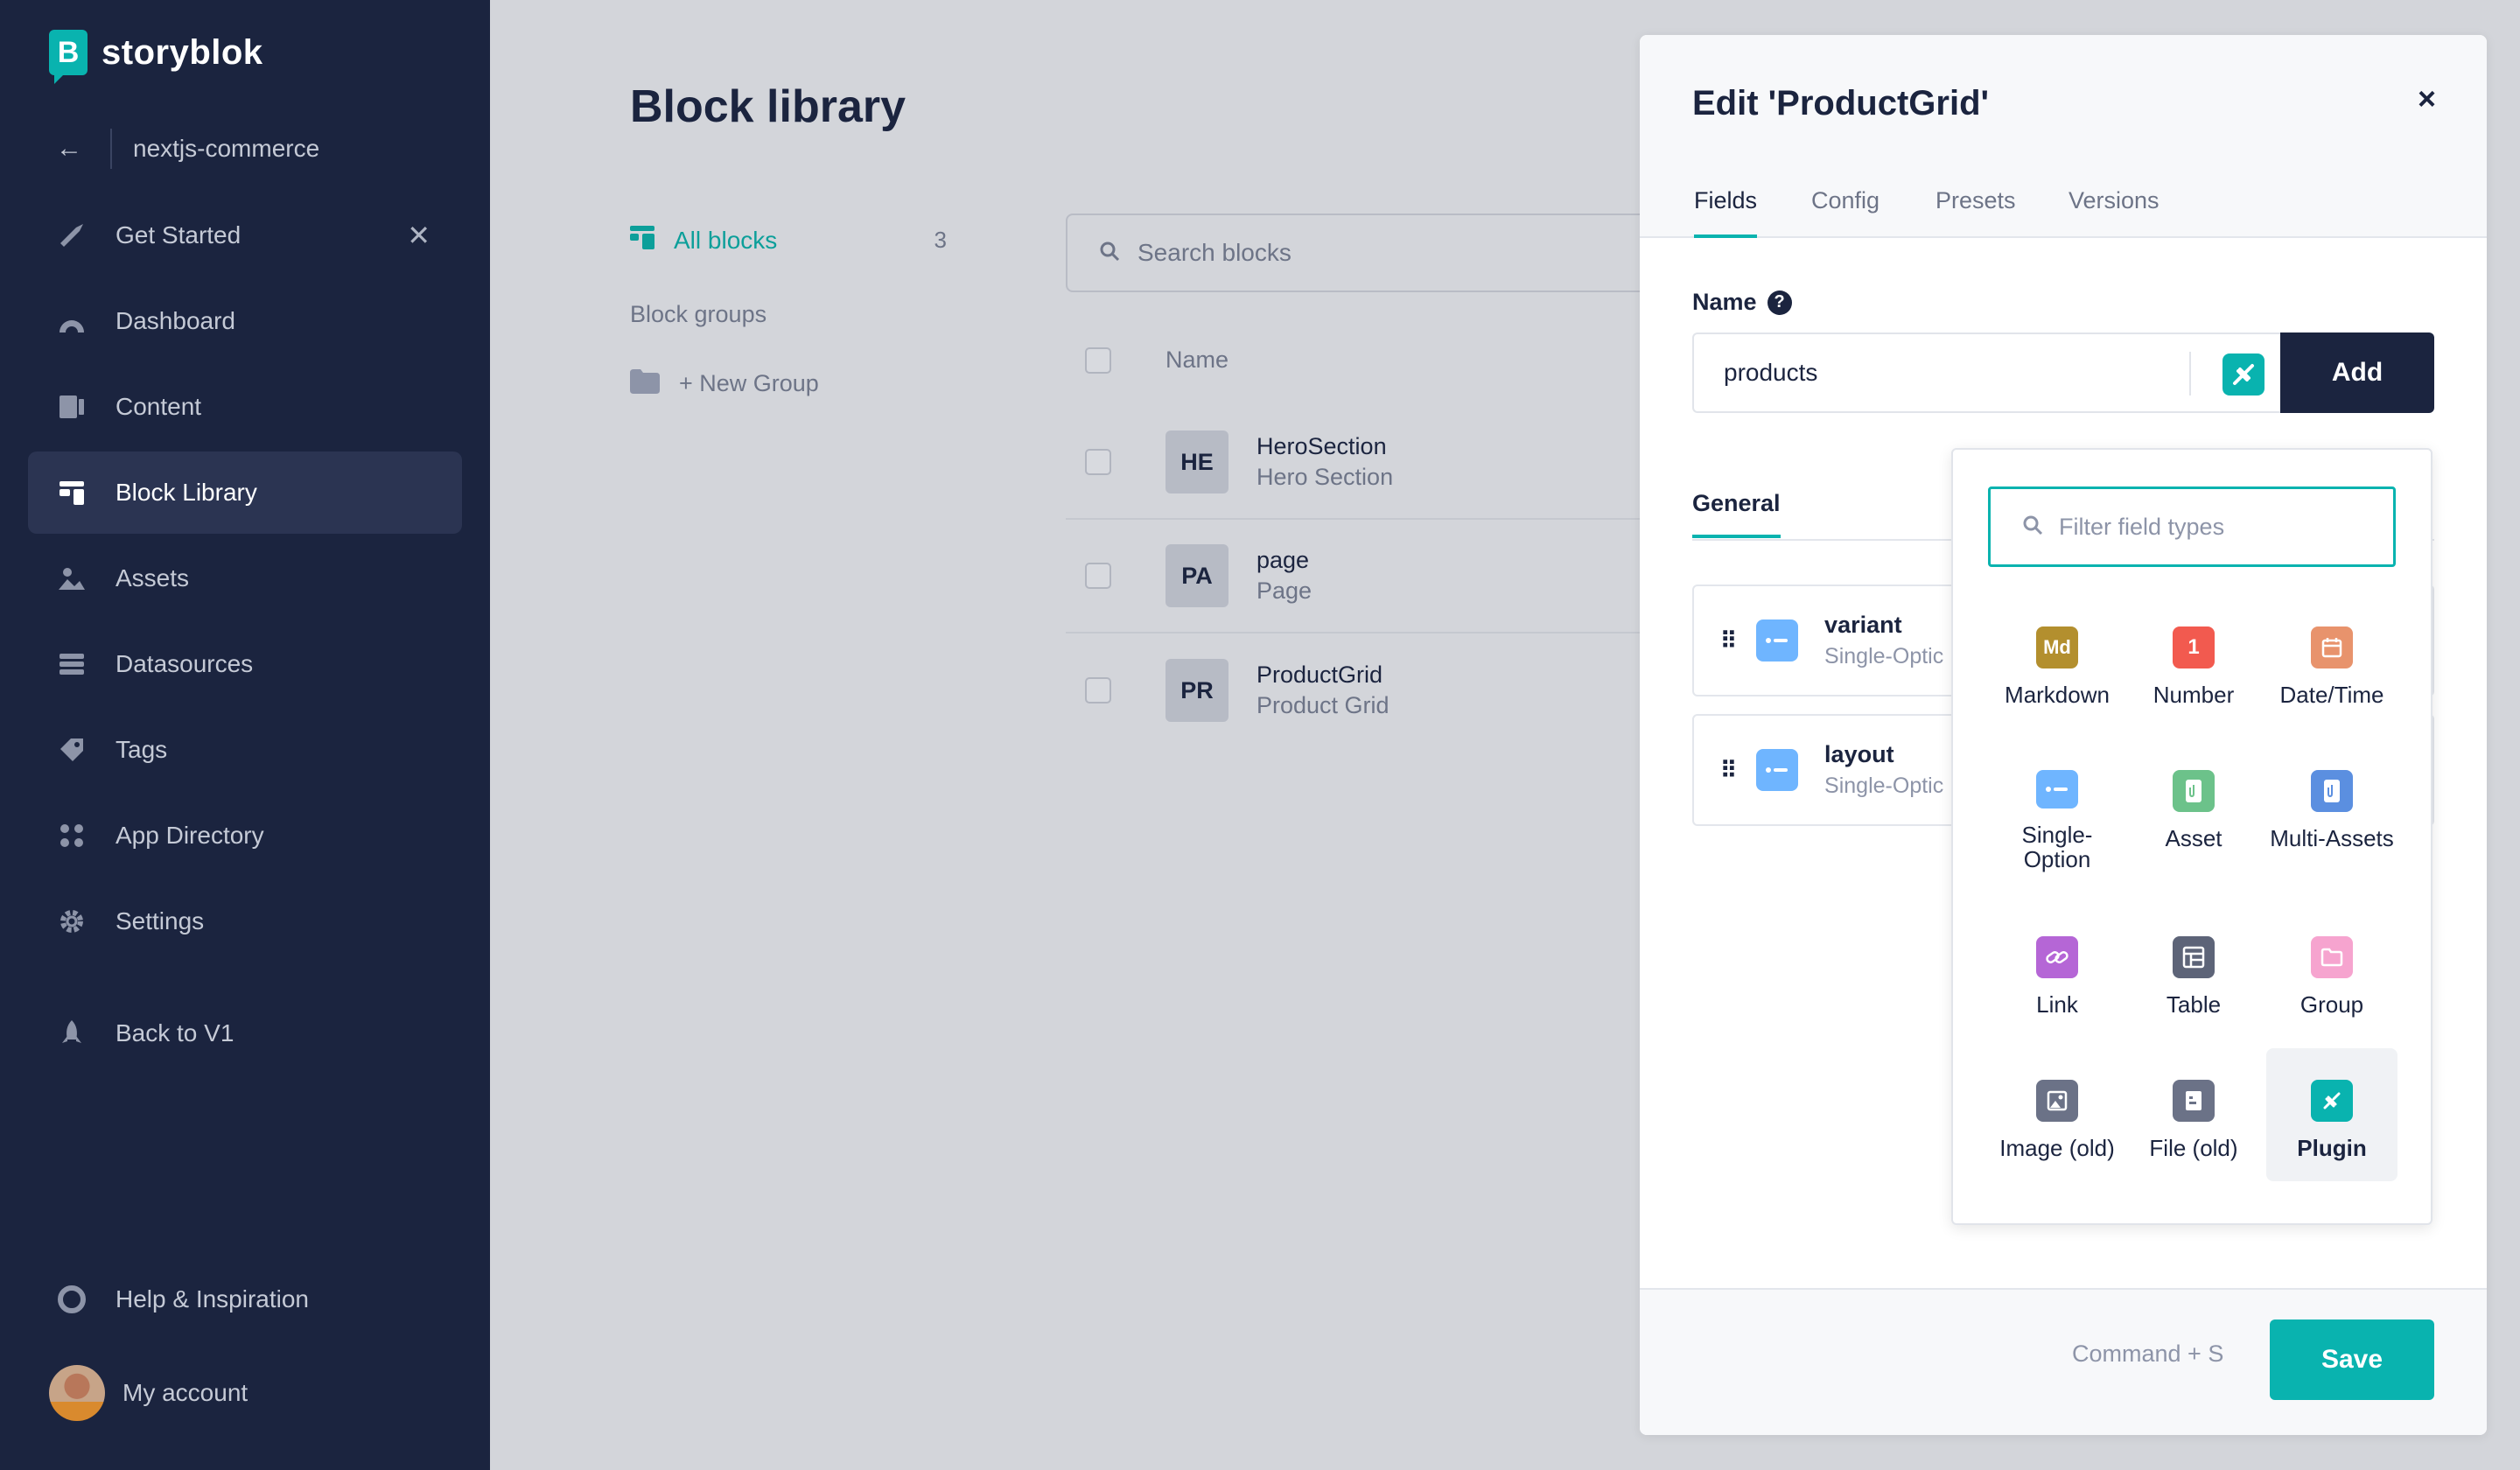  I want to click on field-type-image-old: Image (old), so click(2057, 1114).